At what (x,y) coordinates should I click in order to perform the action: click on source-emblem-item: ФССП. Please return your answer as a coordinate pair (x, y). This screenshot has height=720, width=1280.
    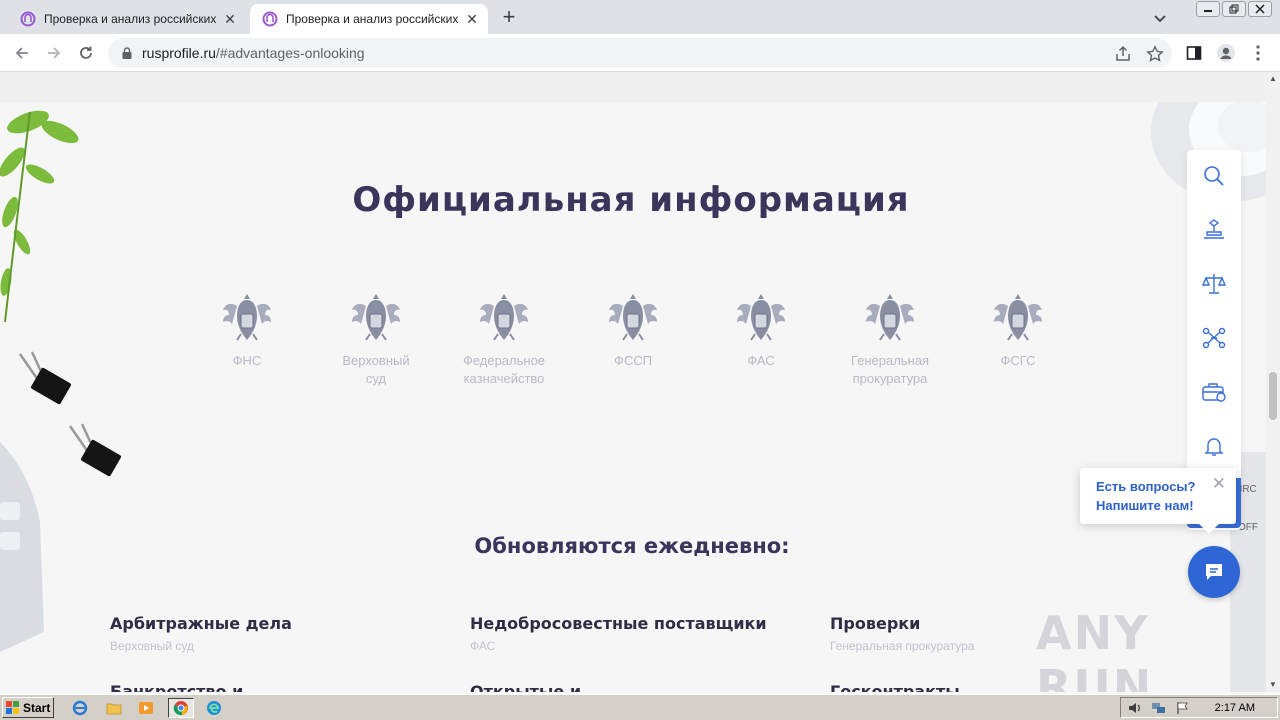
    Looking at the image, I should click on (633, 330).